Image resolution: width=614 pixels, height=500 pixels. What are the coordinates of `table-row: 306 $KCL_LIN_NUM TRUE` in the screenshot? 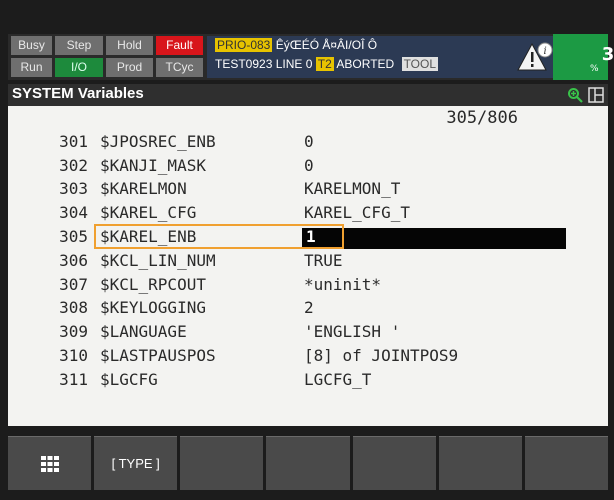 It's located at (308, 262).